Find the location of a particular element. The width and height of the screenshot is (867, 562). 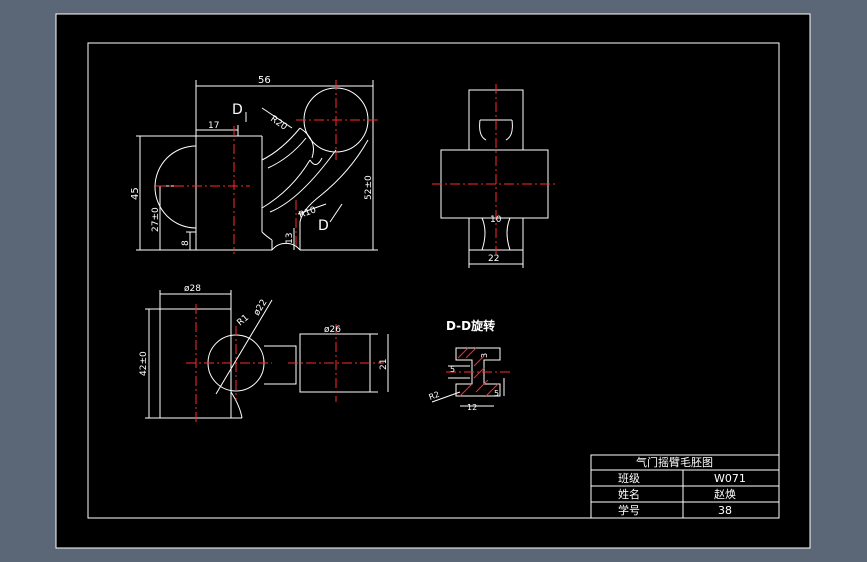

section-mark-d1: D is located at coordinates (237, 110).